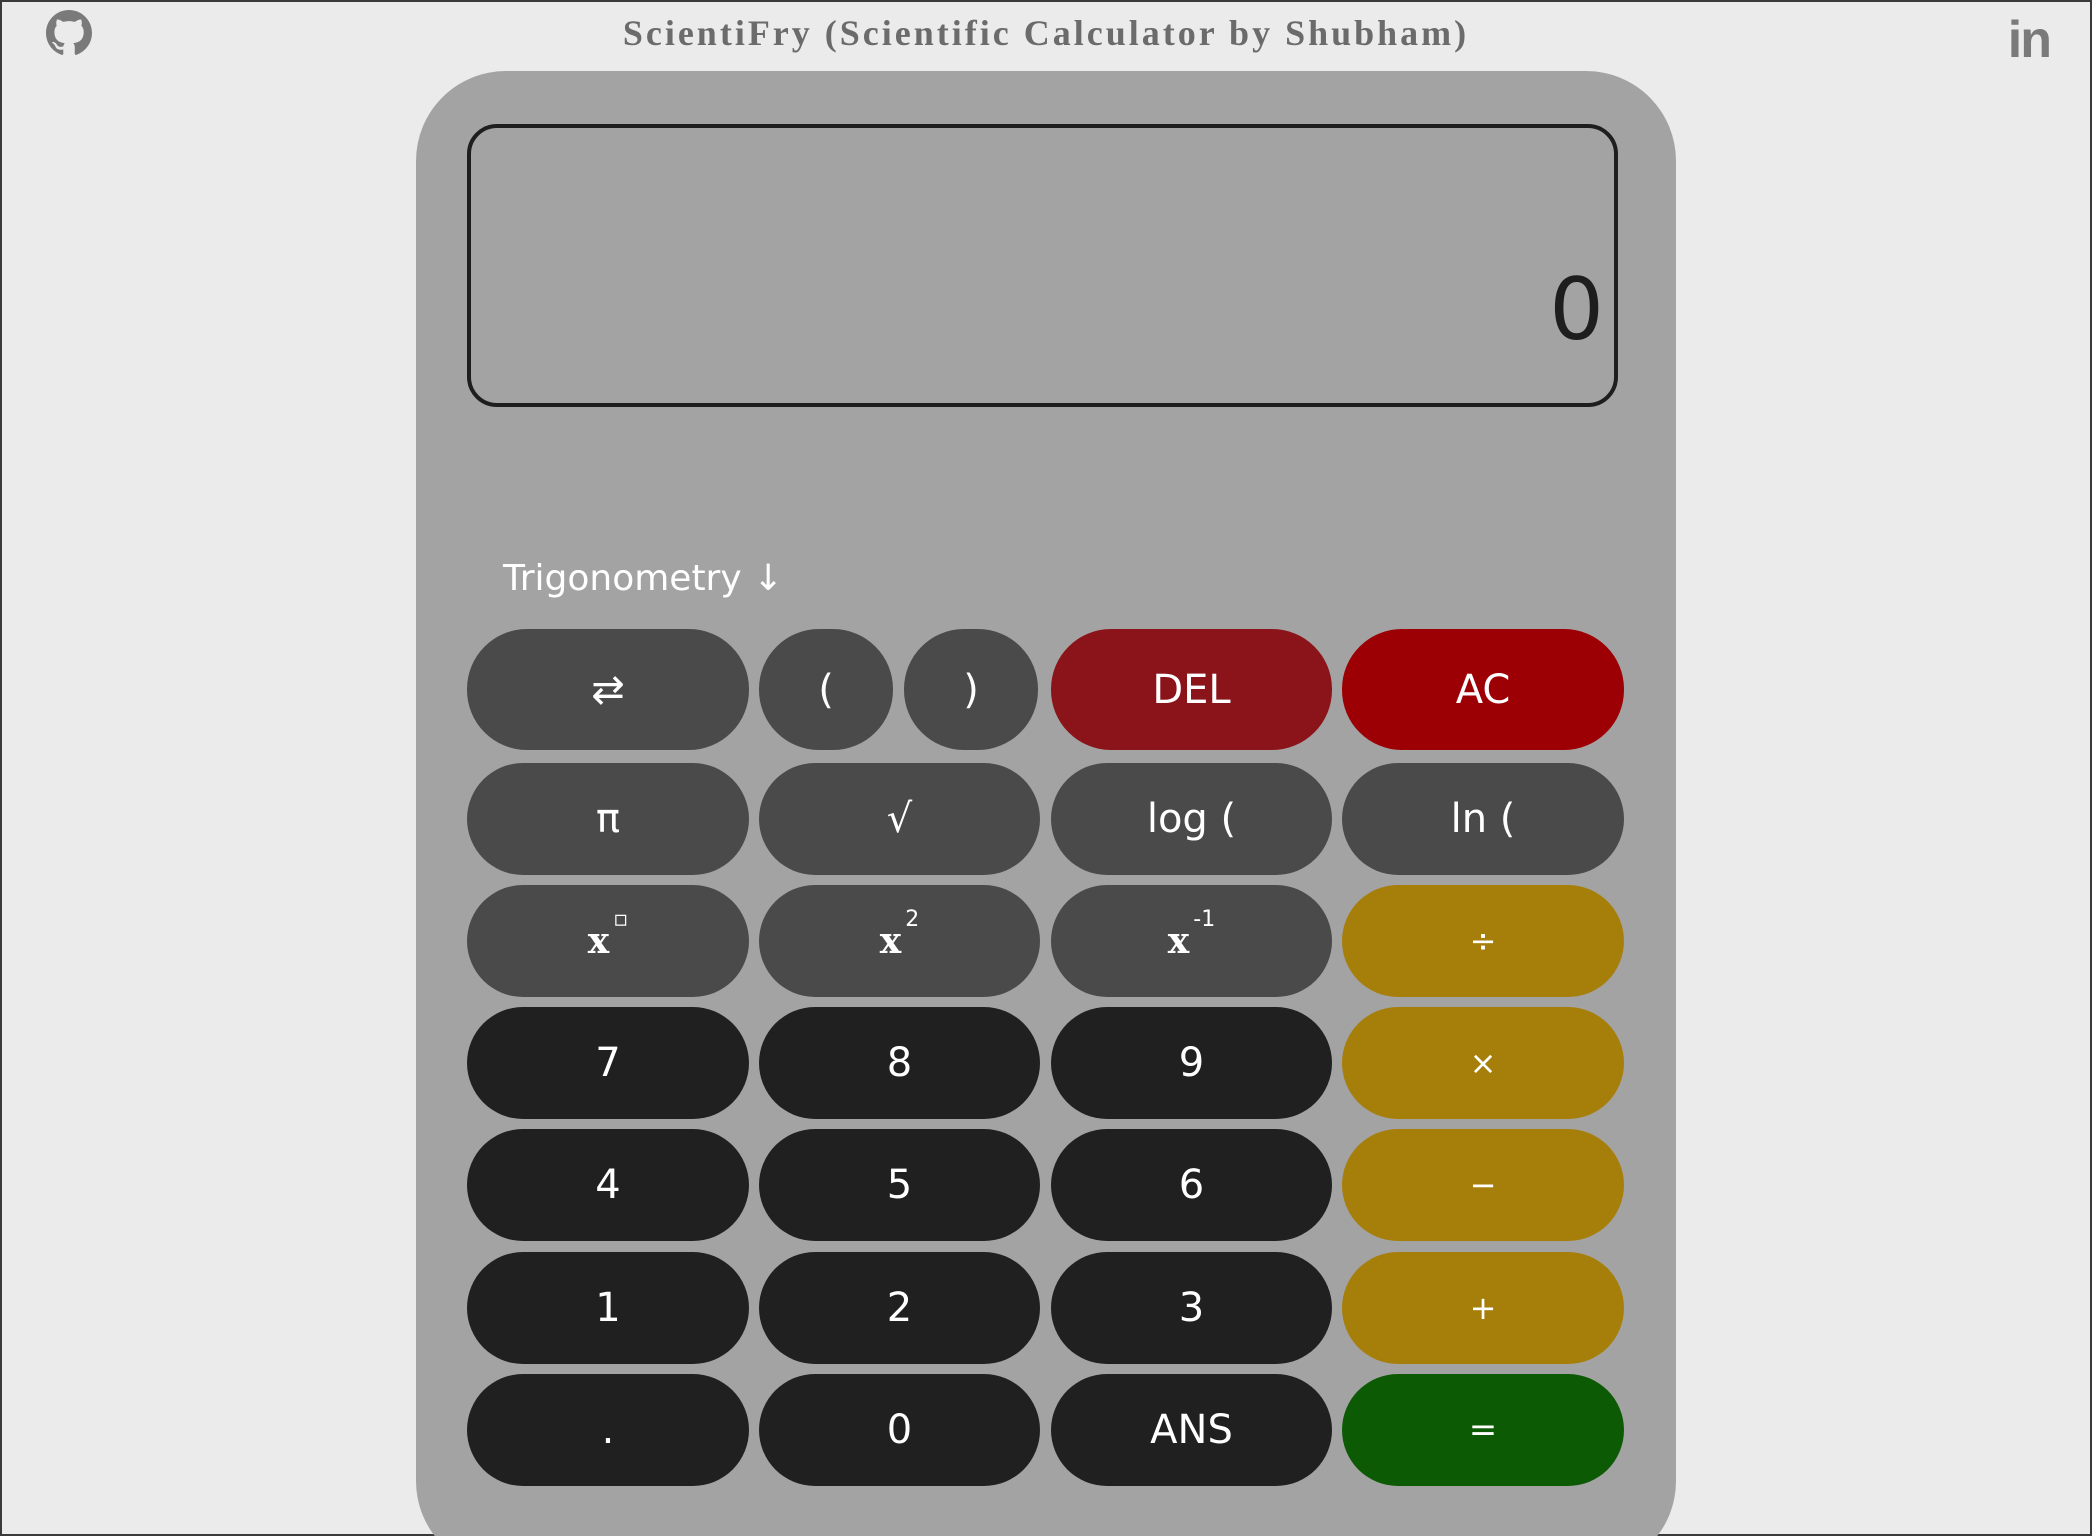 This screenshot has height=1536, width=2092. Describe the element at coordinates (899, 819) in the screenshot. I see `sqrt-button: √` at that location.